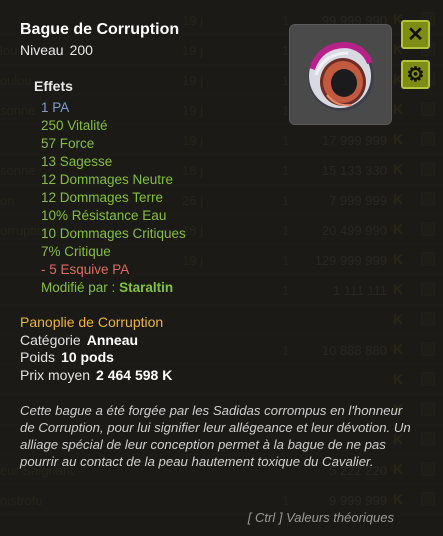 Image resolution: width=443 pixels, height=536 pixels. I want to click on item-title: Bague de Corruption, so click(100, 29).